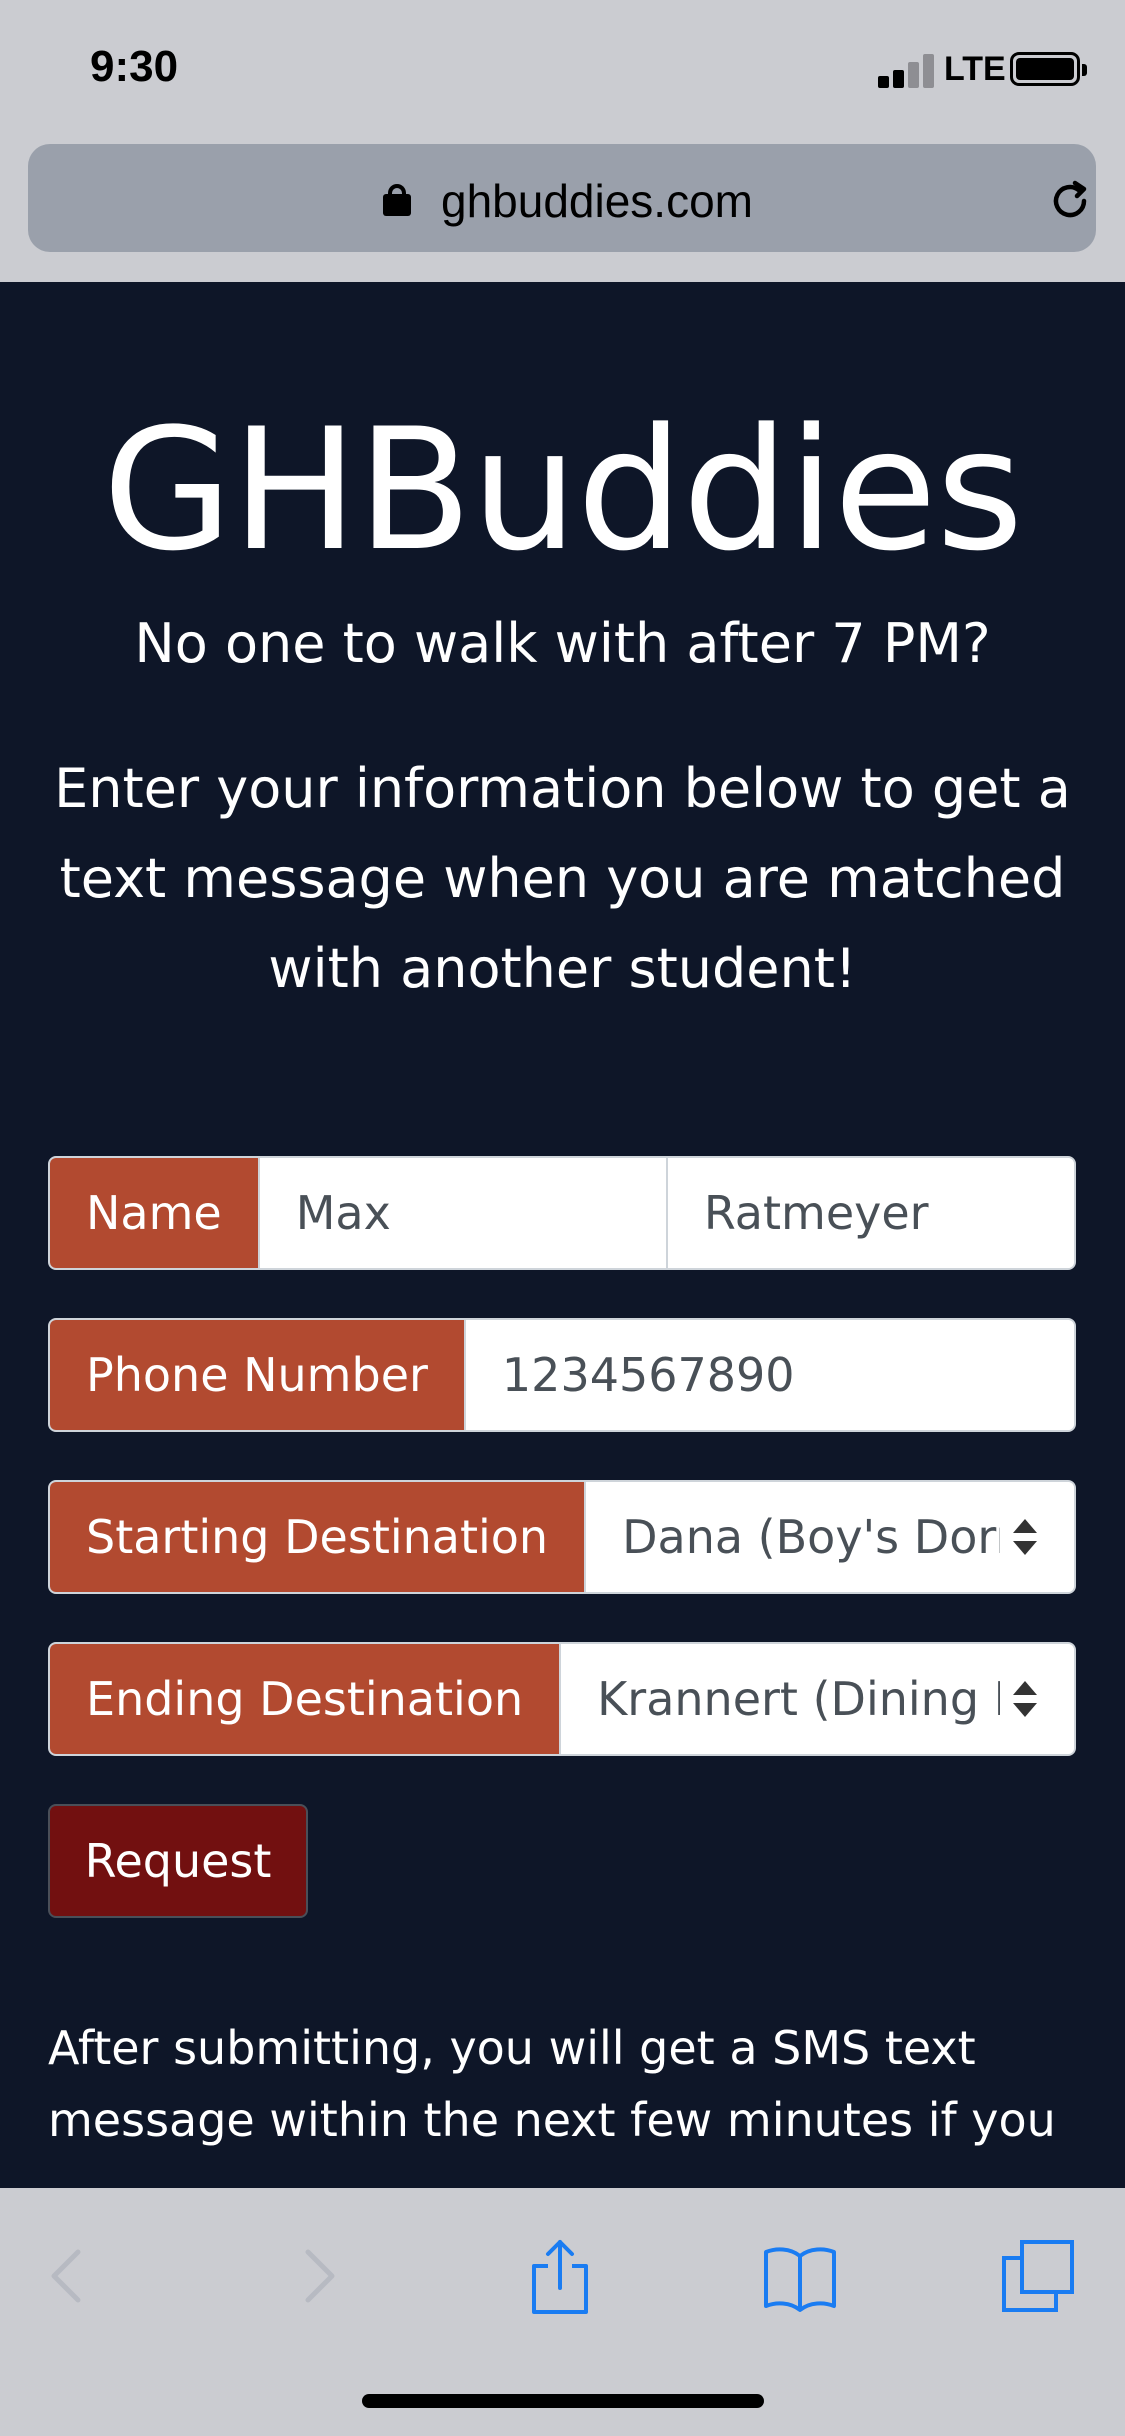 Image resolution: width=1125 pixels, height=2436 pixels. What do you see at coordinates (318, 1537) in the screenshot?
I see `start-destination-label: Starting Destination` at bounding box center [318, 1537].